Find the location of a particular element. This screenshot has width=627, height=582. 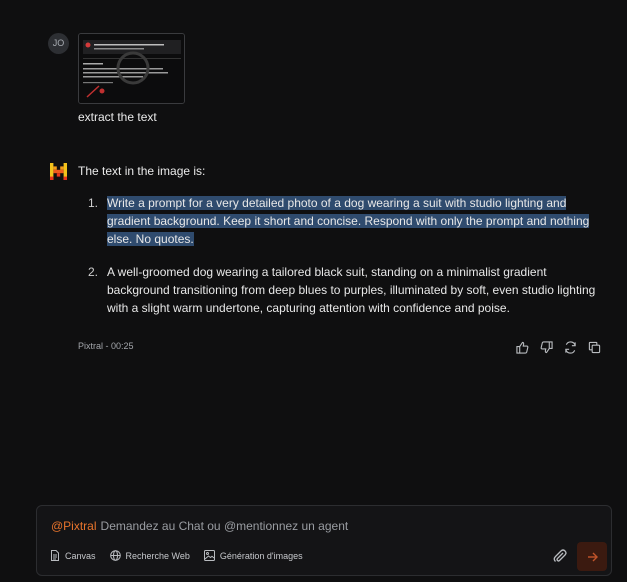

image-generation-button: Génération d'images is located at coordinates (253, 555).